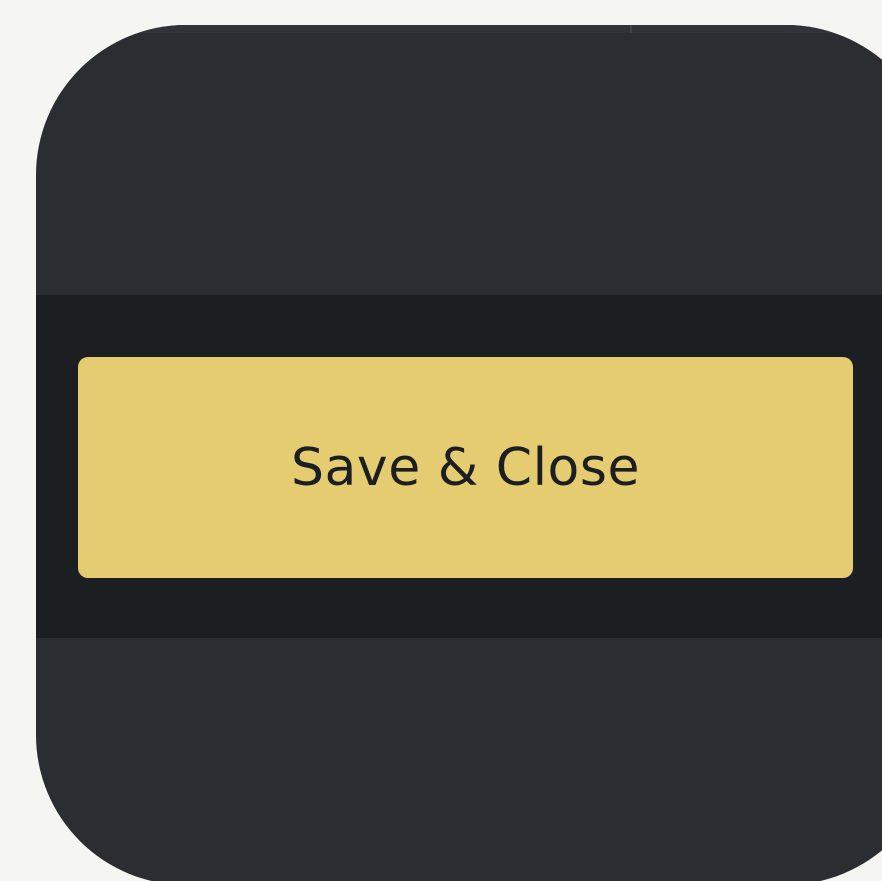 The image size is (882, 881). What do you see at coordinates (459, 29) in the screenshot?
I see `panel-top-edge` at bounding box center [459, 29].